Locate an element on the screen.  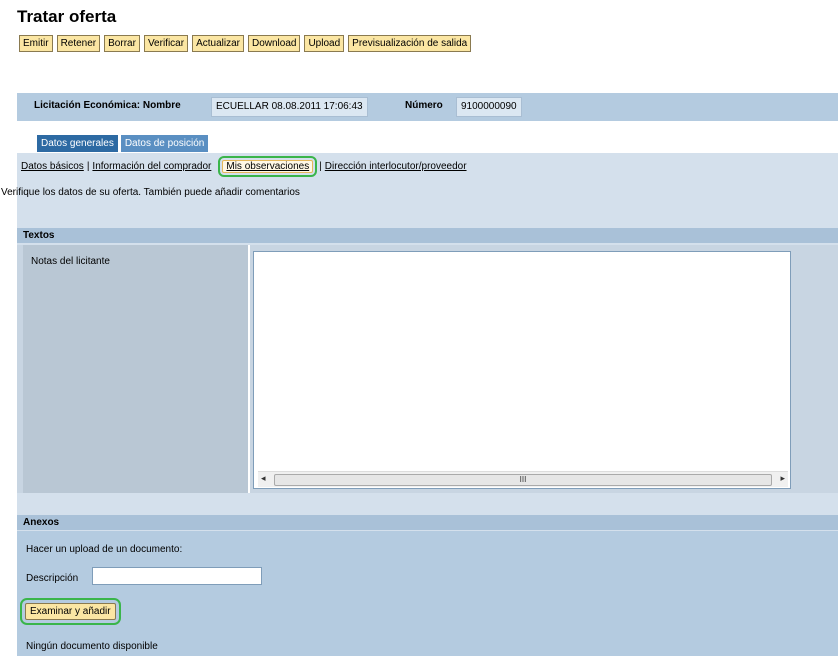
borrar-button: Borrar is located at coordinates (122, 43).